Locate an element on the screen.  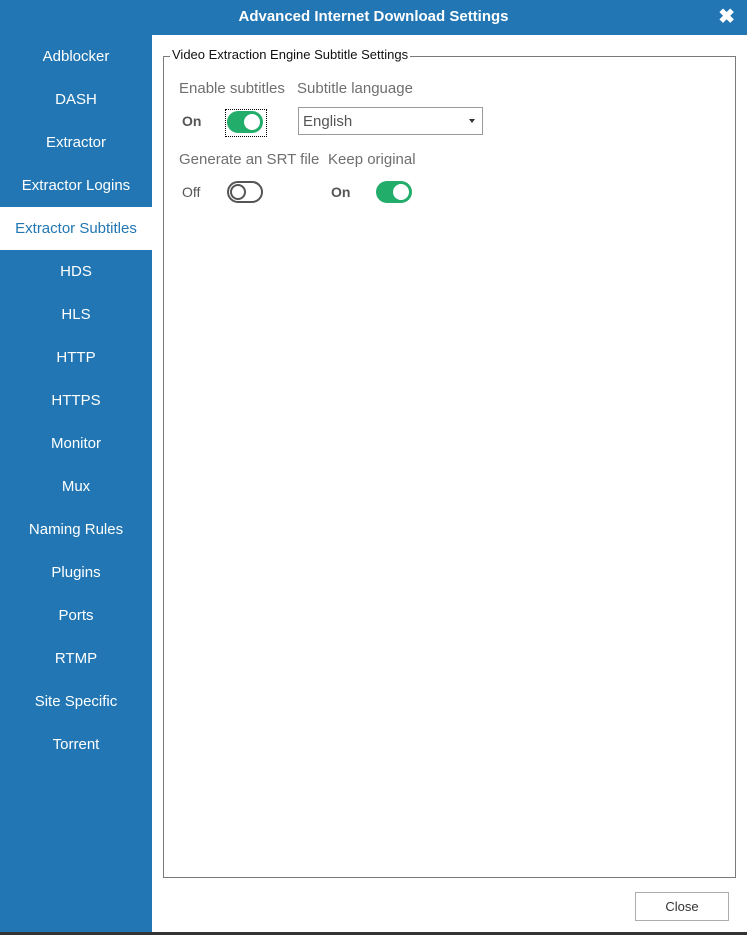
sidebar-item-hds: HDS is located at coordinates (76, 271).